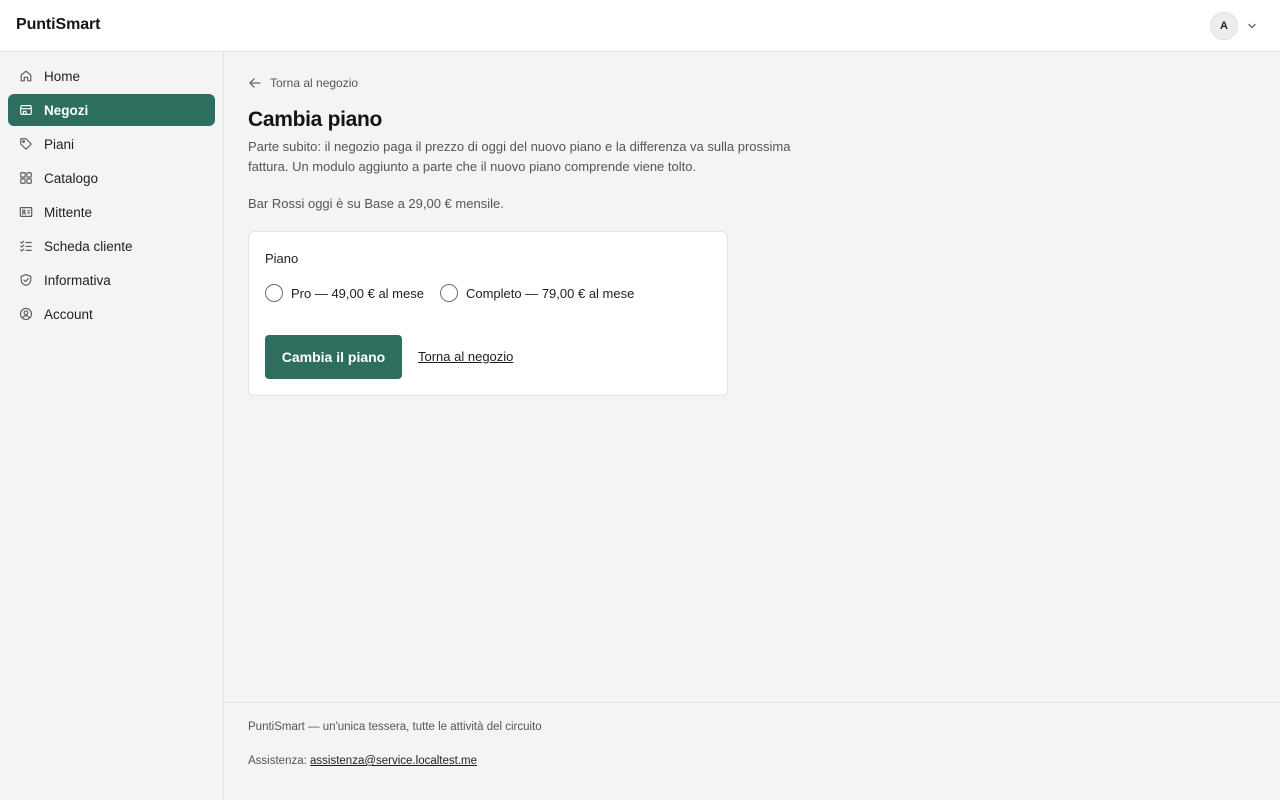 Image resolution: width=1280 pixels, height=800 pixels. What do you see at coordinates (277, 761) in the screenshot?
I see `support-label: Assistenza:` at bounding box center [277, 761].